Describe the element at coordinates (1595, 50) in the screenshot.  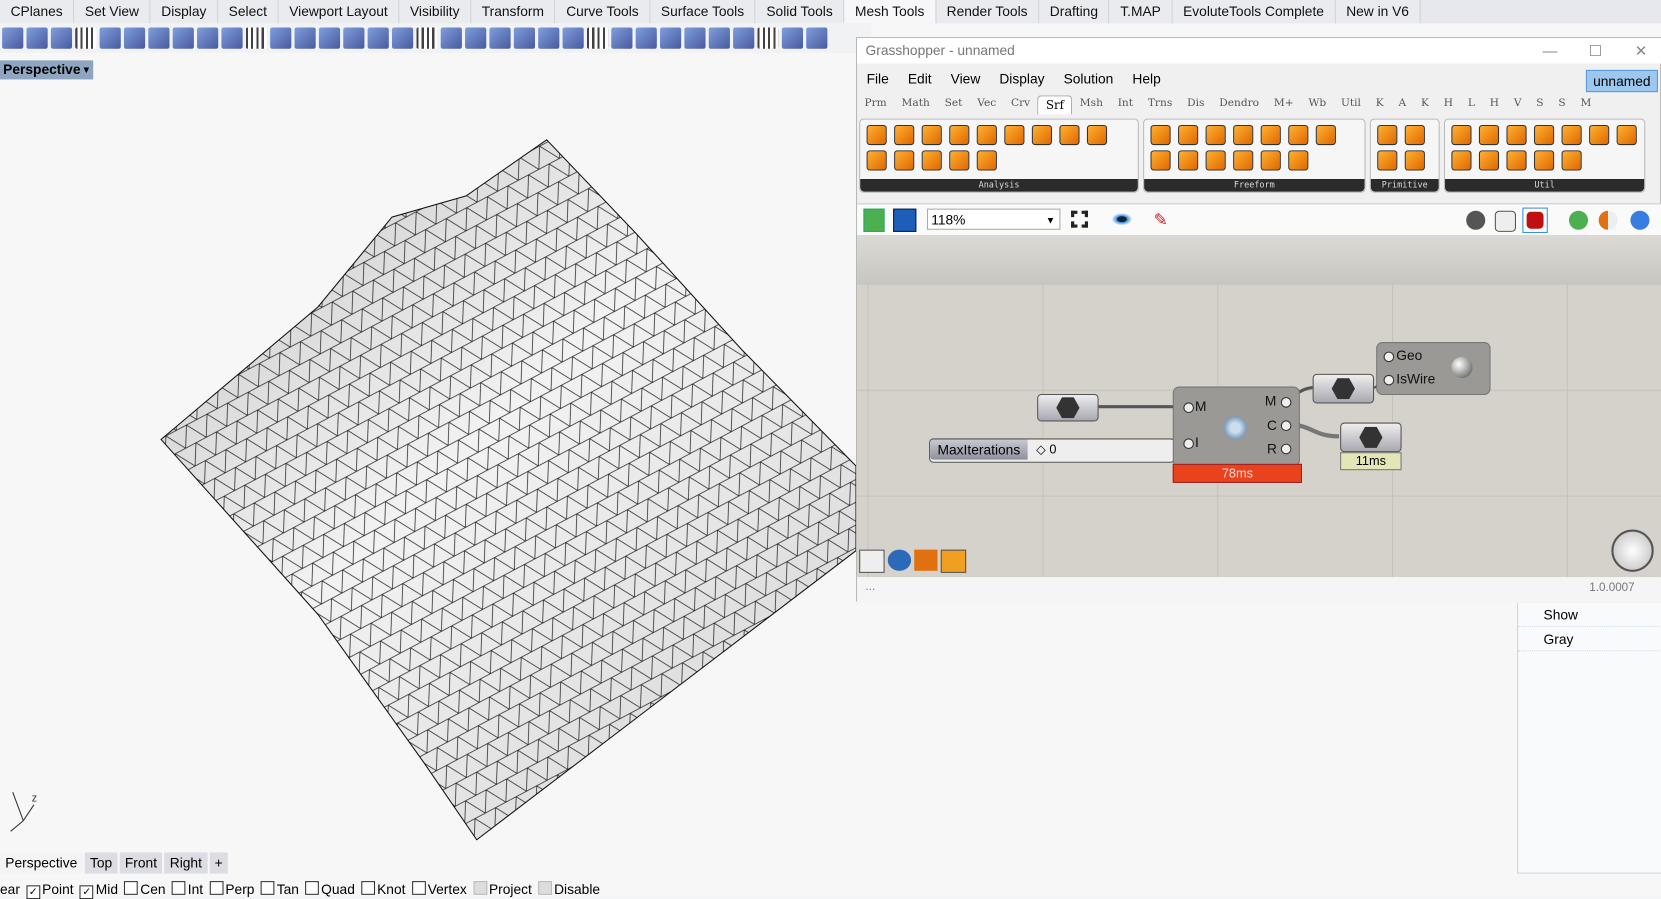
I see `maximize-button: ☐` at that location.